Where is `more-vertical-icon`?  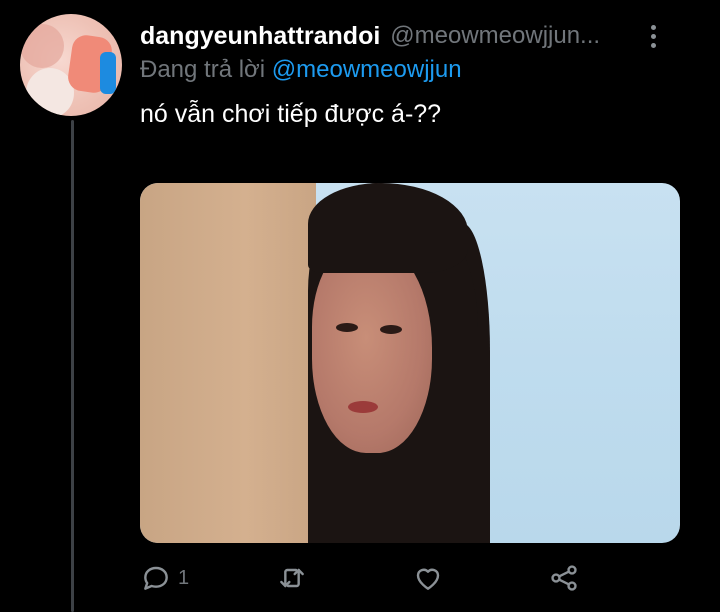
more-vertical-icon is located at coordinates (653, 36).